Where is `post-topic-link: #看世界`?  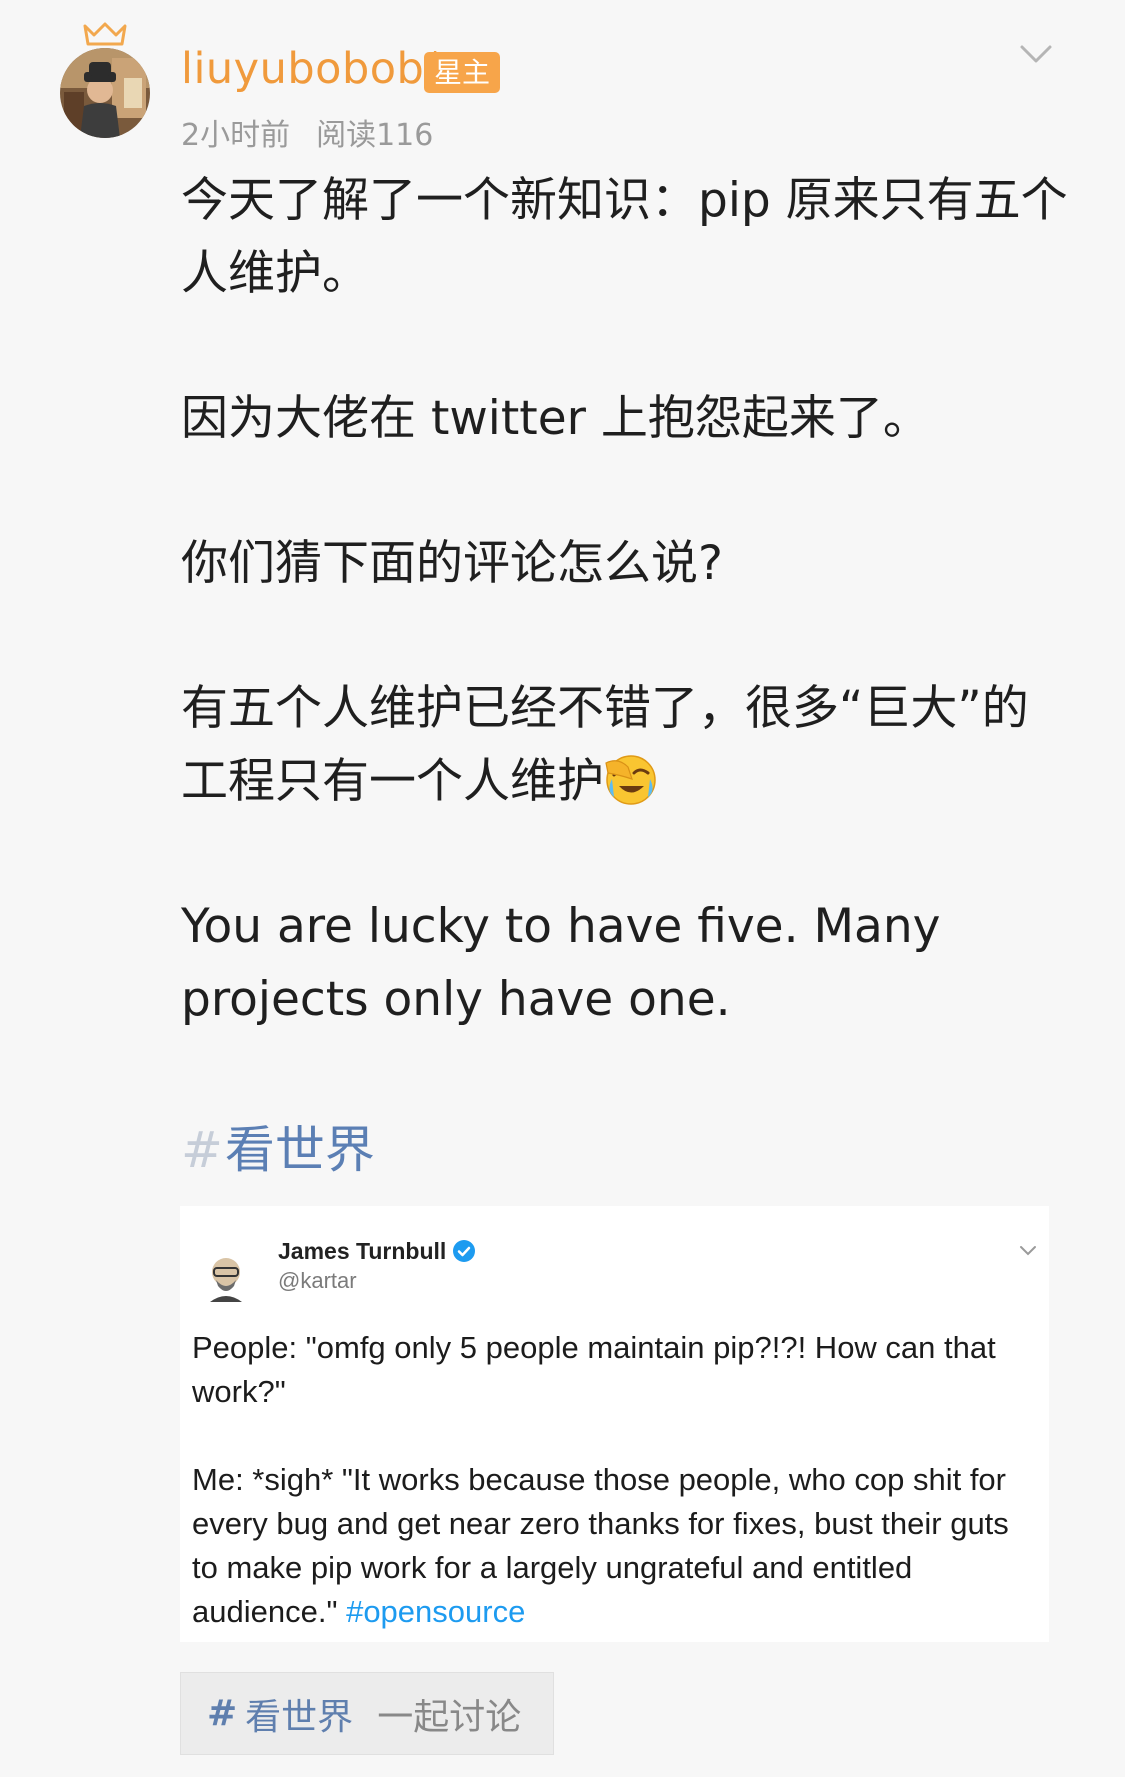 post-topic-link: #看世界 is located at coordinates (278, 1146).